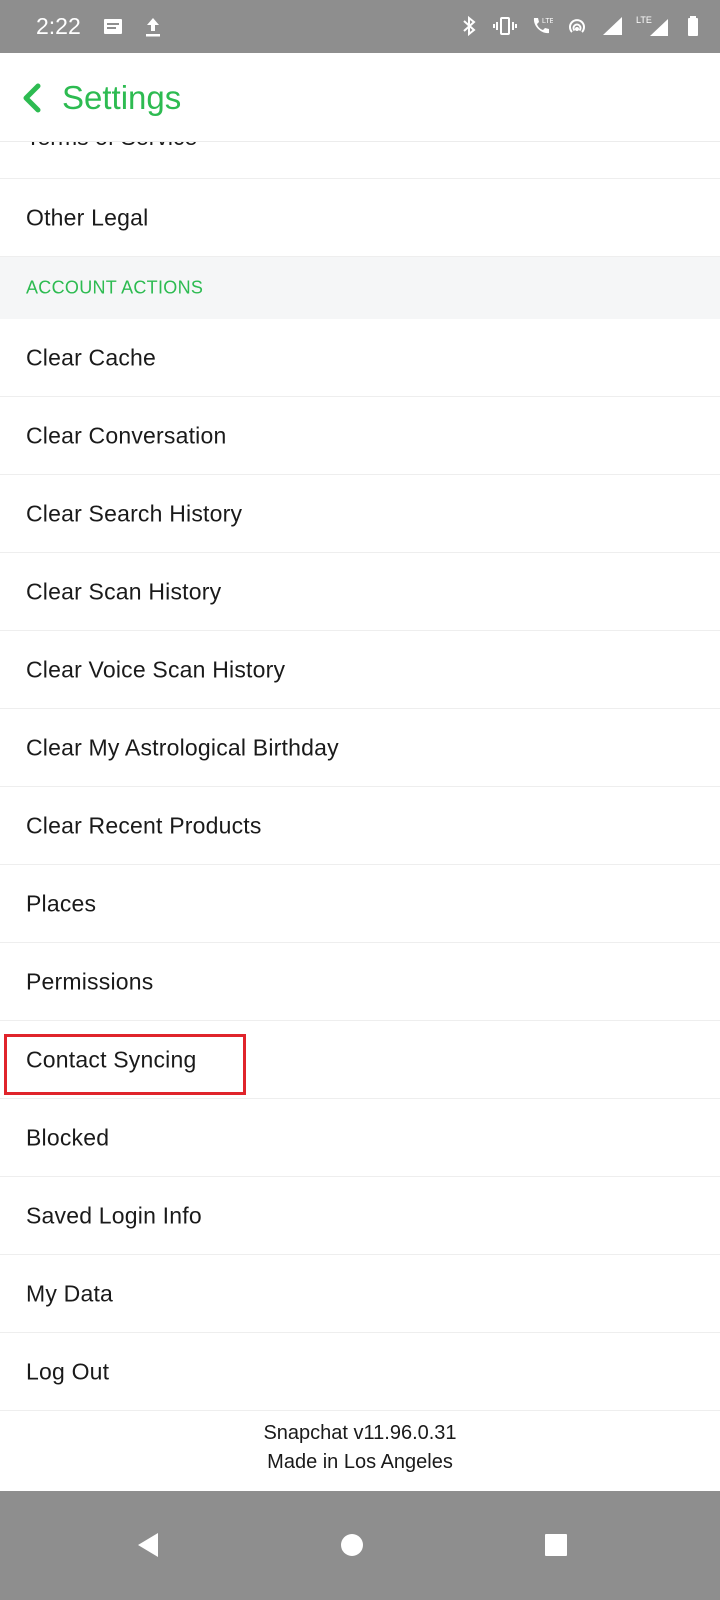 The image size is (720, 1600). What do you see at coordinates (58, 26) in the screenshot?
I see `status-time: 2:22` at bounding box center [58, 26].